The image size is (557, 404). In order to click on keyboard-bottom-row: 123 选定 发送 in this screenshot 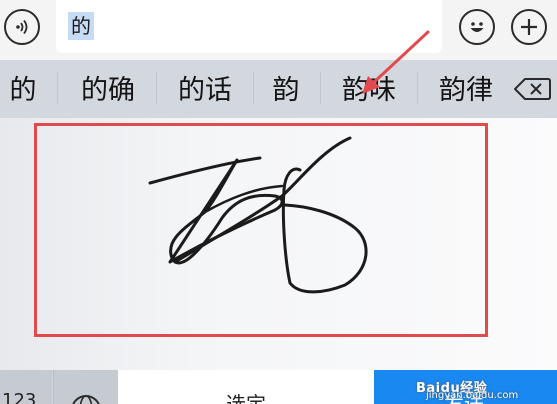, I will do `click(278, 387)`.